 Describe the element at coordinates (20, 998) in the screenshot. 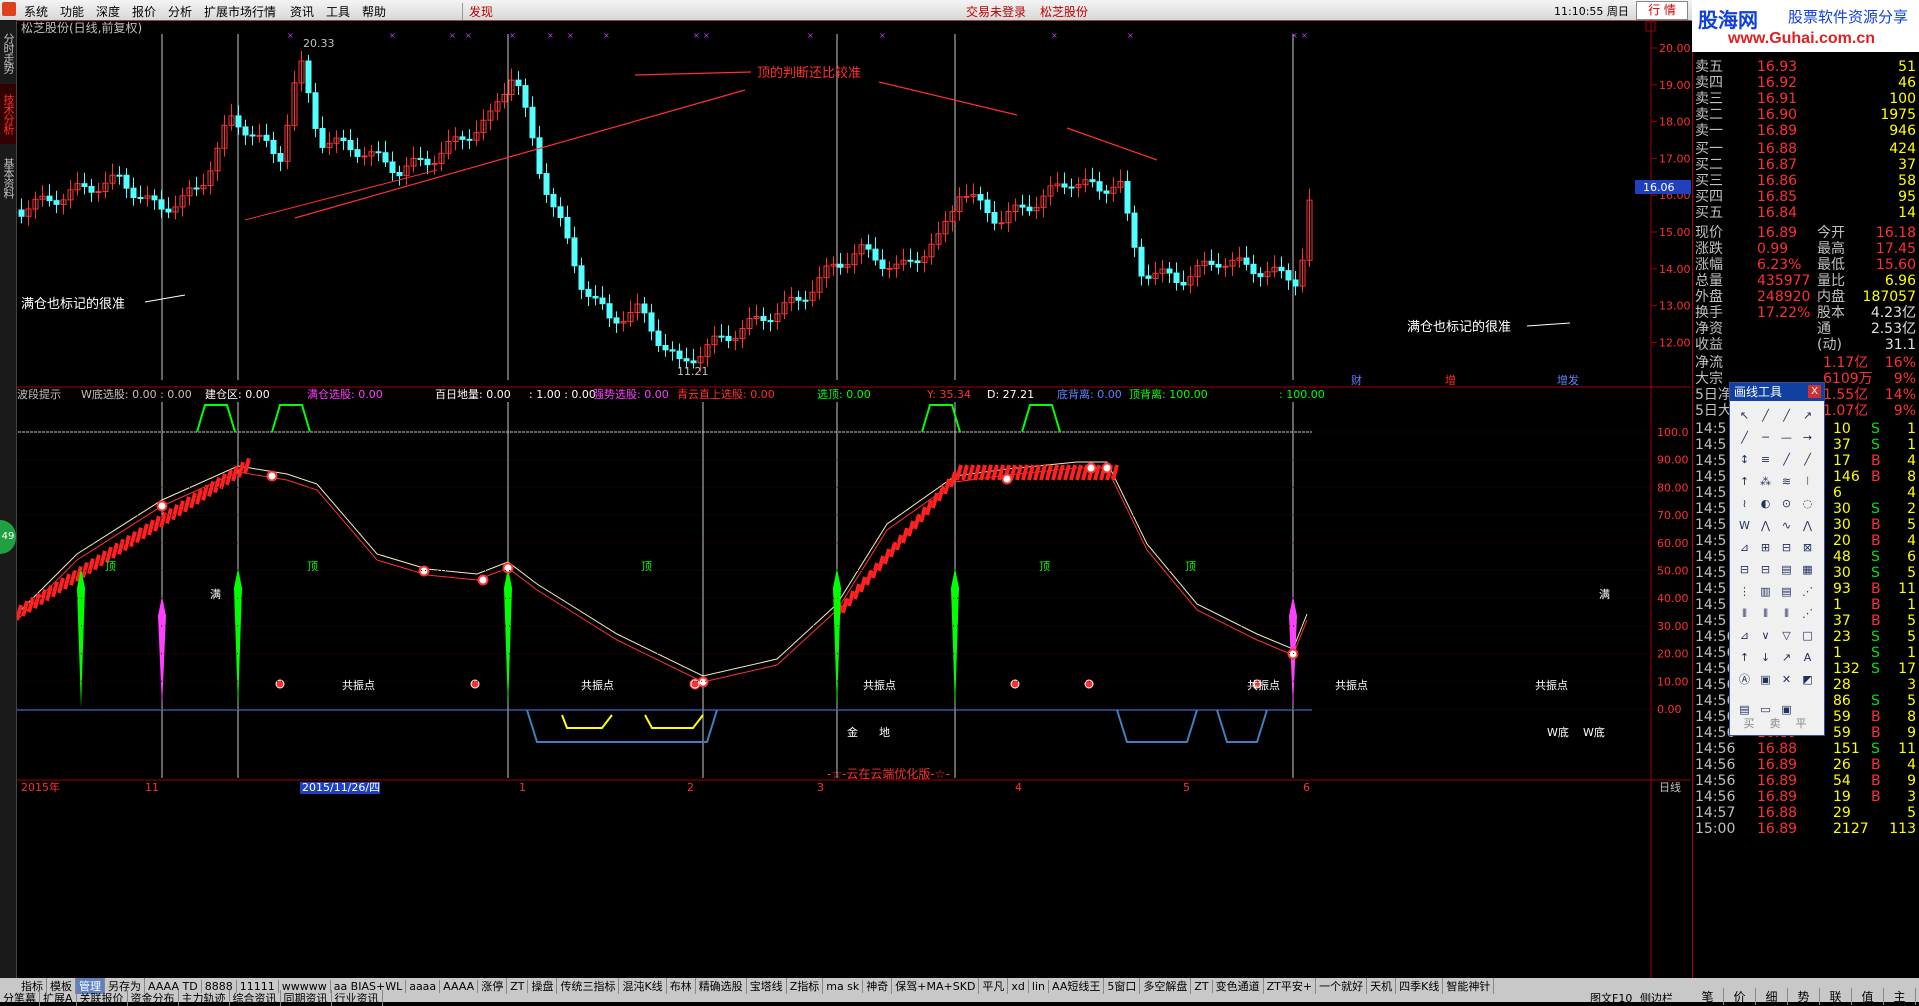

I see `function-tab: 分笔幕` at that location.